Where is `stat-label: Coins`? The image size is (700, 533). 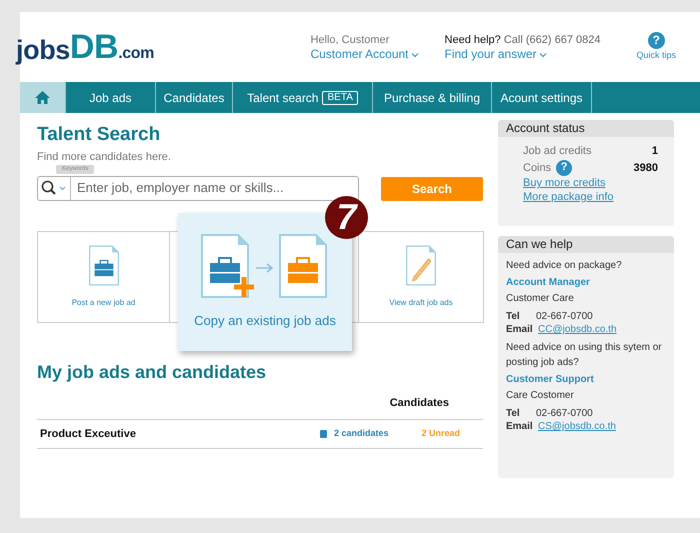 stat-label: Coins is located at coordinates (537, 167).